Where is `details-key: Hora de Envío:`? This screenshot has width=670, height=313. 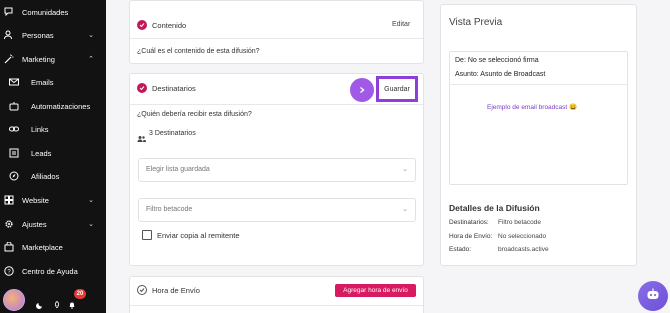 details-key: Hora de Envío: is located at coordinates (471, 236).